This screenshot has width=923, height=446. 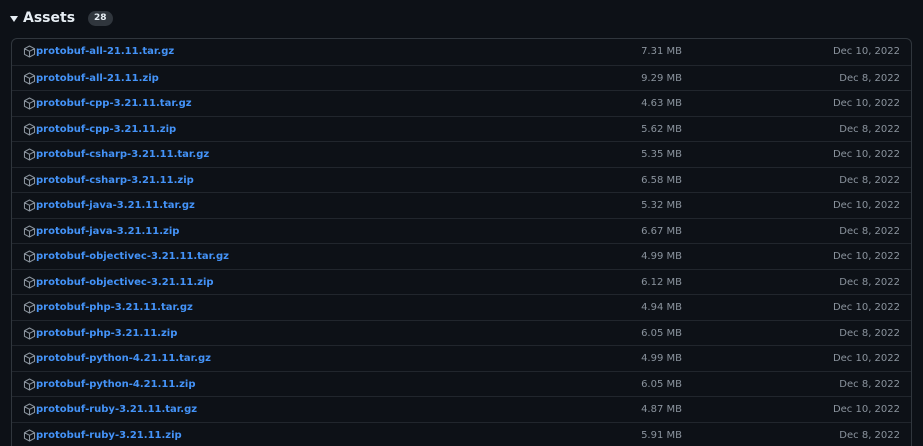 I want to click on asset-size: 4.94 MB, so click(x=661, y=307).